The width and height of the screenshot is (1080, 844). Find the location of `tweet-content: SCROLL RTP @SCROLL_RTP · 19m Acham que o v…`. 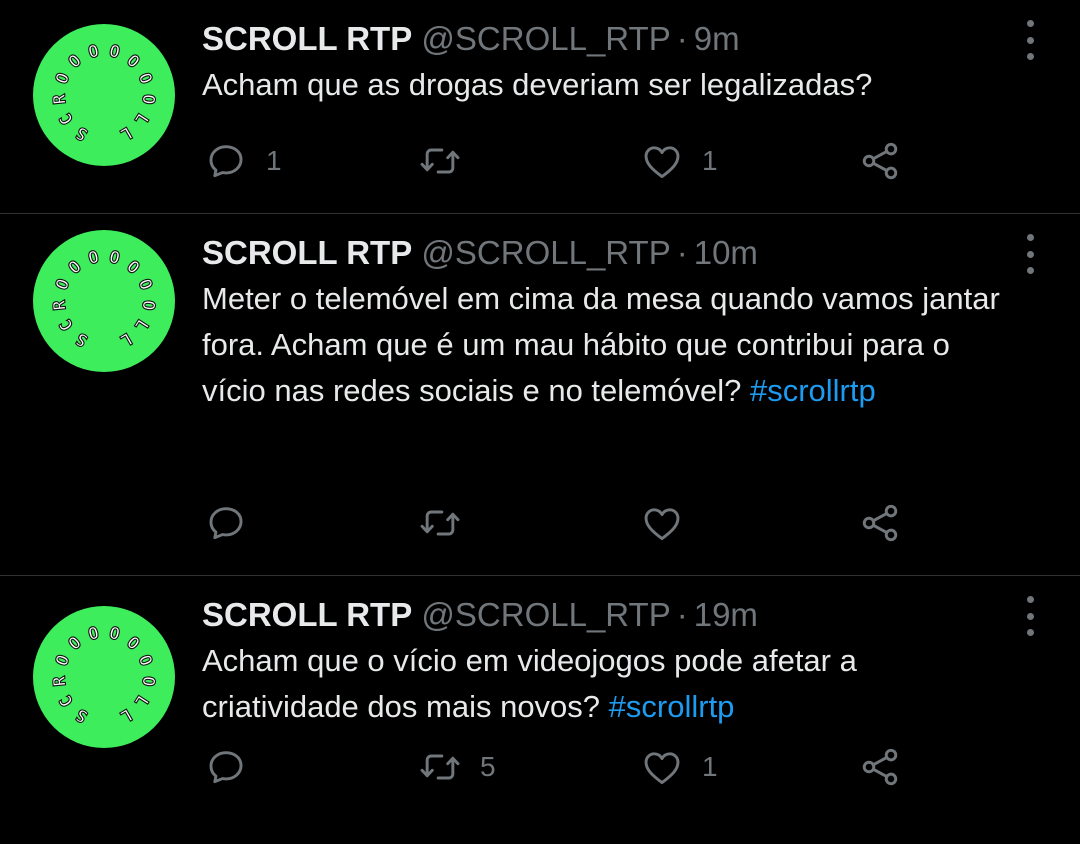

tweet-content: SCROLL RTP @SCROLL_RTP · 19m Acham que o v… is located at coordinates (606, 662).